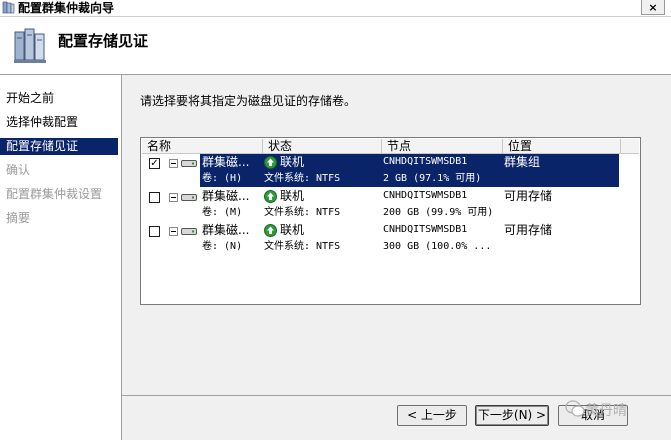 The image size is (671, 440). What do you see at coordinates (154, 163) in the screenshot?
I see `row-checkbox: ✓` at bounding box center [154, 163].